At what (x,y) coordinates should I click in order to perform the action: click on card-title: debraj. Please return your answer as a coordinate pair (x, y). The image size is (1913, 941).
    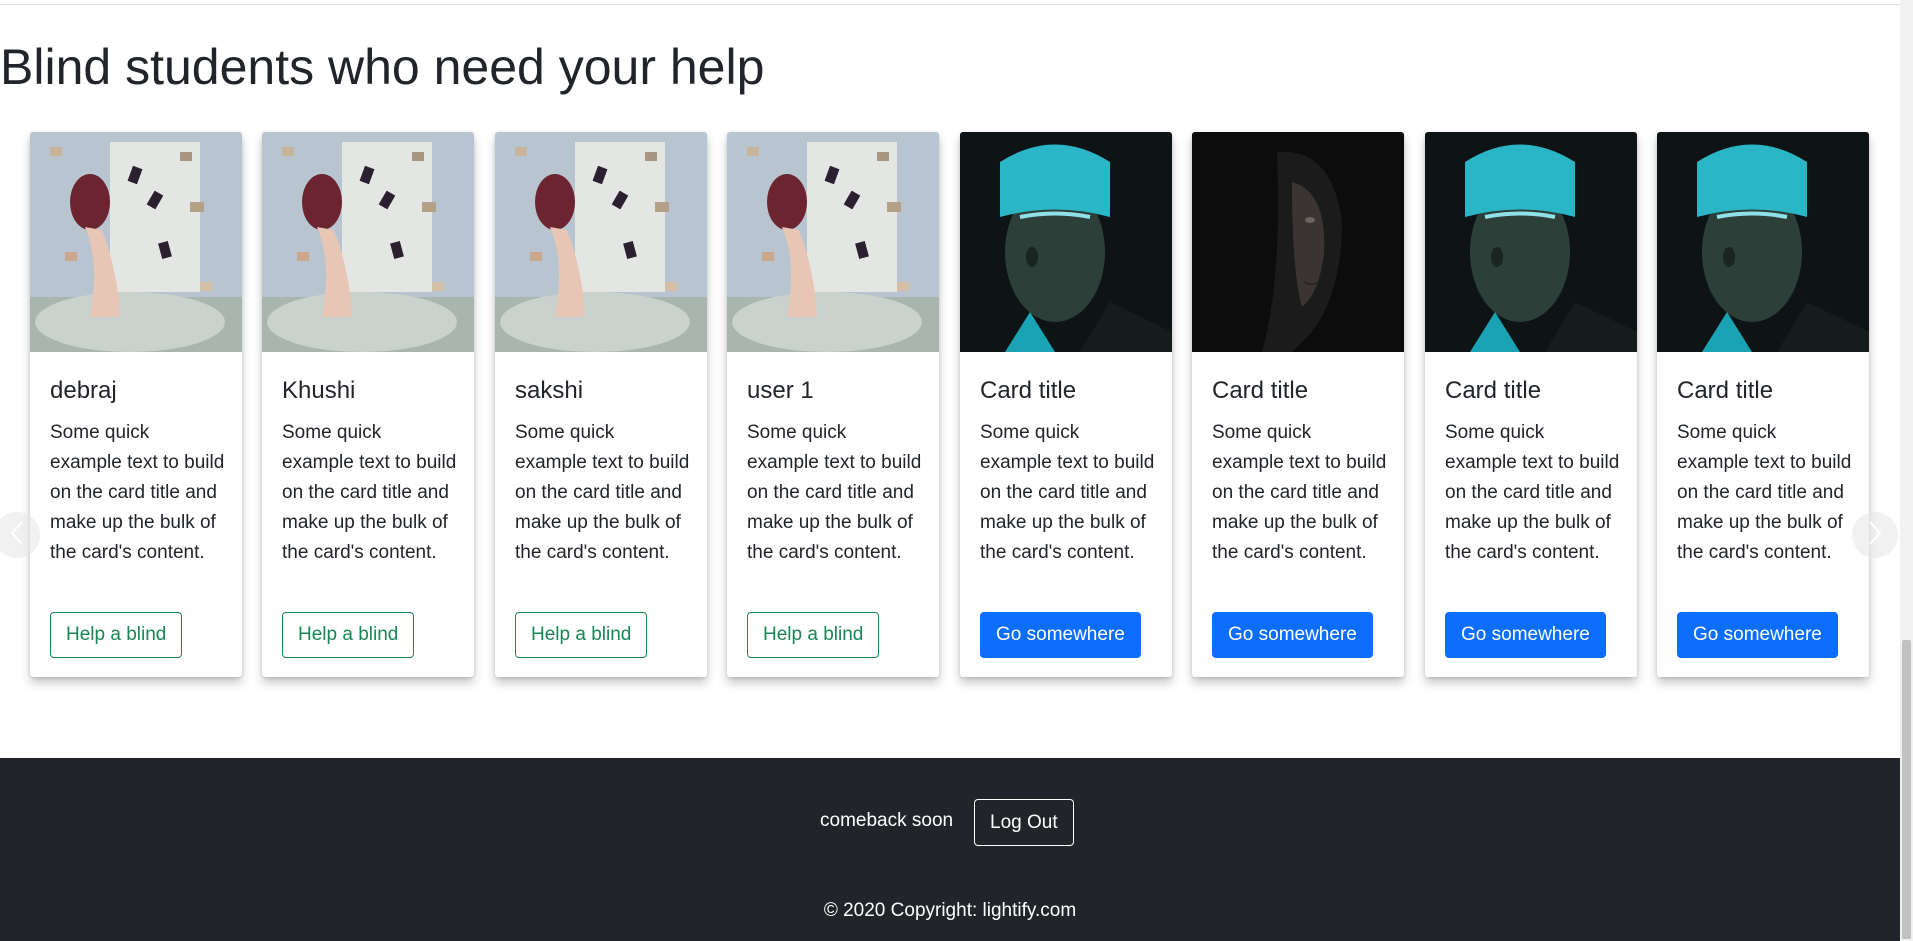
    Looking at the image, I should click on (83, 390).